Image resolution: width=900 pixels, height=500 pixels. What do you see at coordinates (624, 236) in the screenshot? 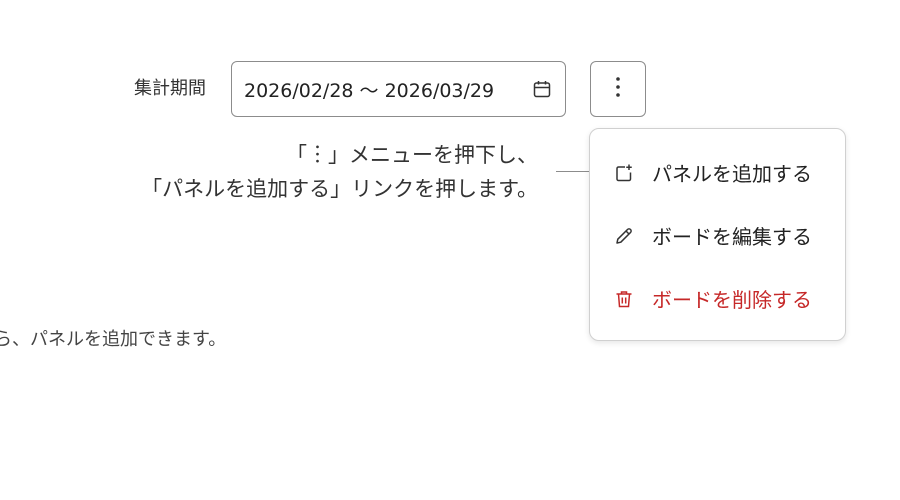
I see `pencil-icon` at bounding box center [624, 236].